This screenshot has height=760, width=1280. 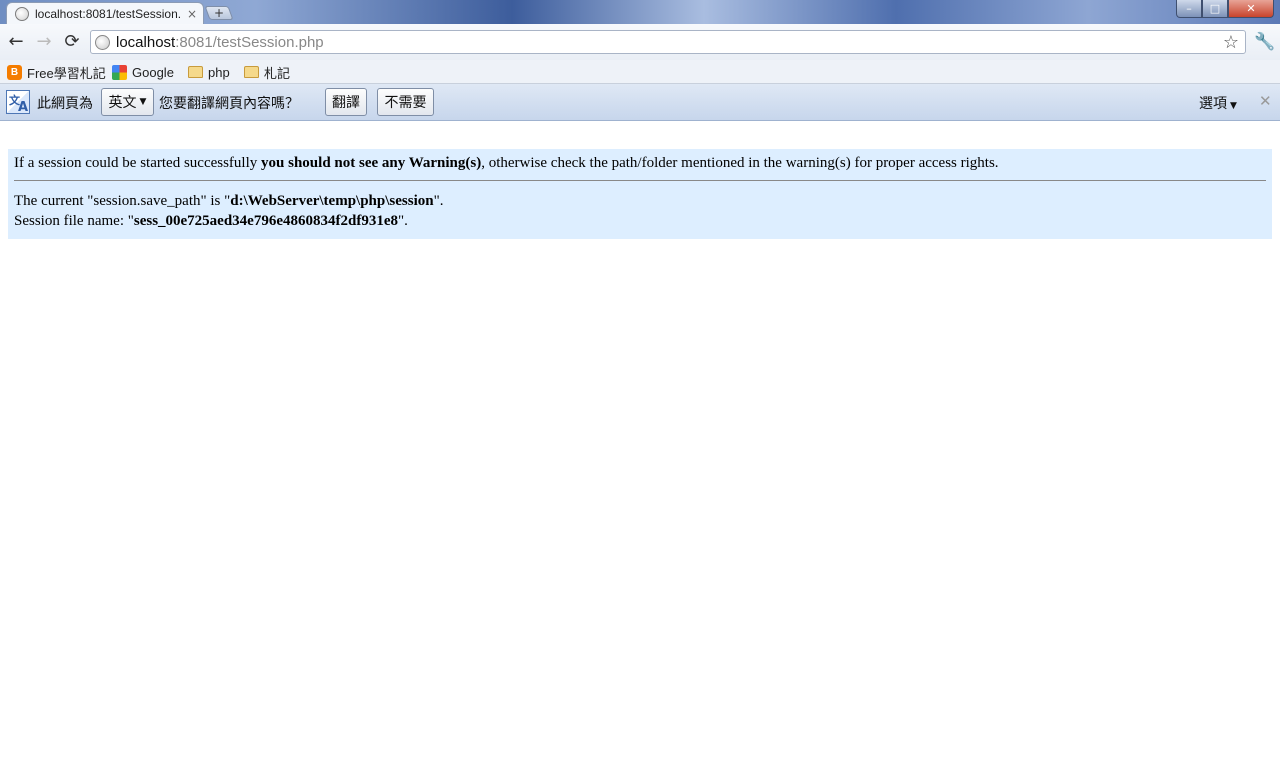 What do you see at coordinates (153, 72) in the screenshot?
I see `bookmark-label: Google` at bounding box center [153, 72].